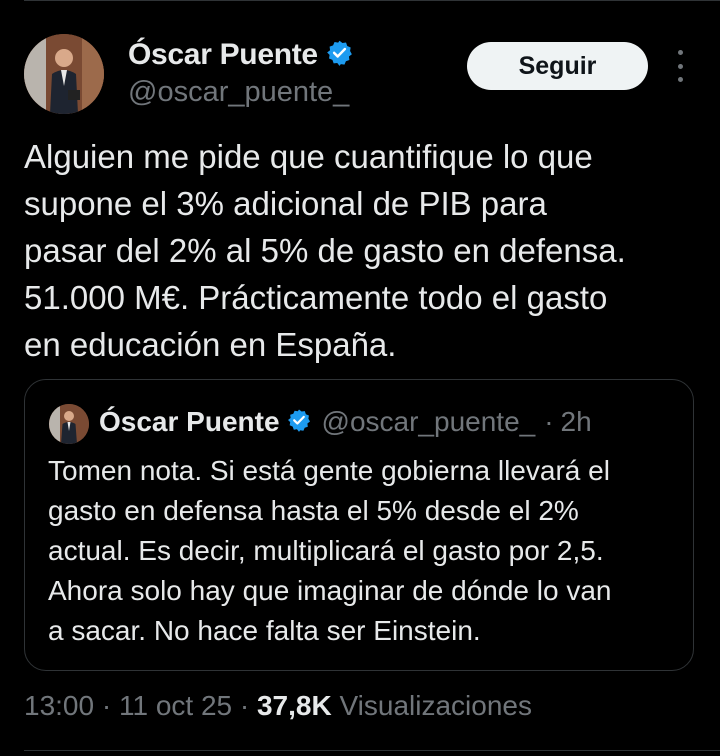 This screenshot has height=756, width=720. I want to click on views-label: Visualizaciones, so click(435, 705).